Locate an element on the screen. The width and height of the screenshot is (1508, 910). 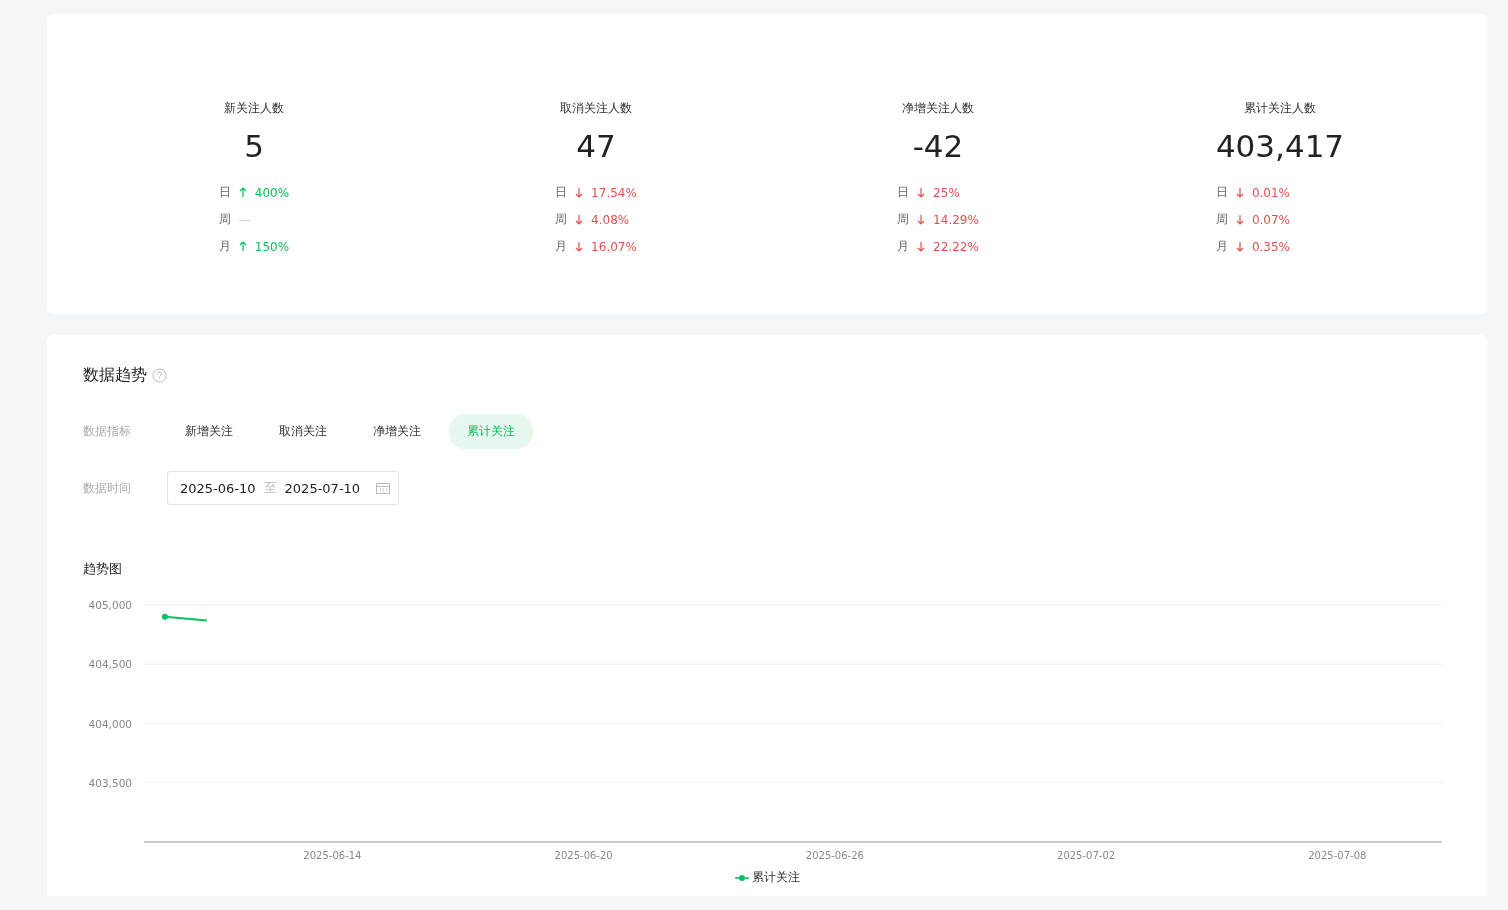
change-value: 0.35% is located at coordinates (1270, 246).